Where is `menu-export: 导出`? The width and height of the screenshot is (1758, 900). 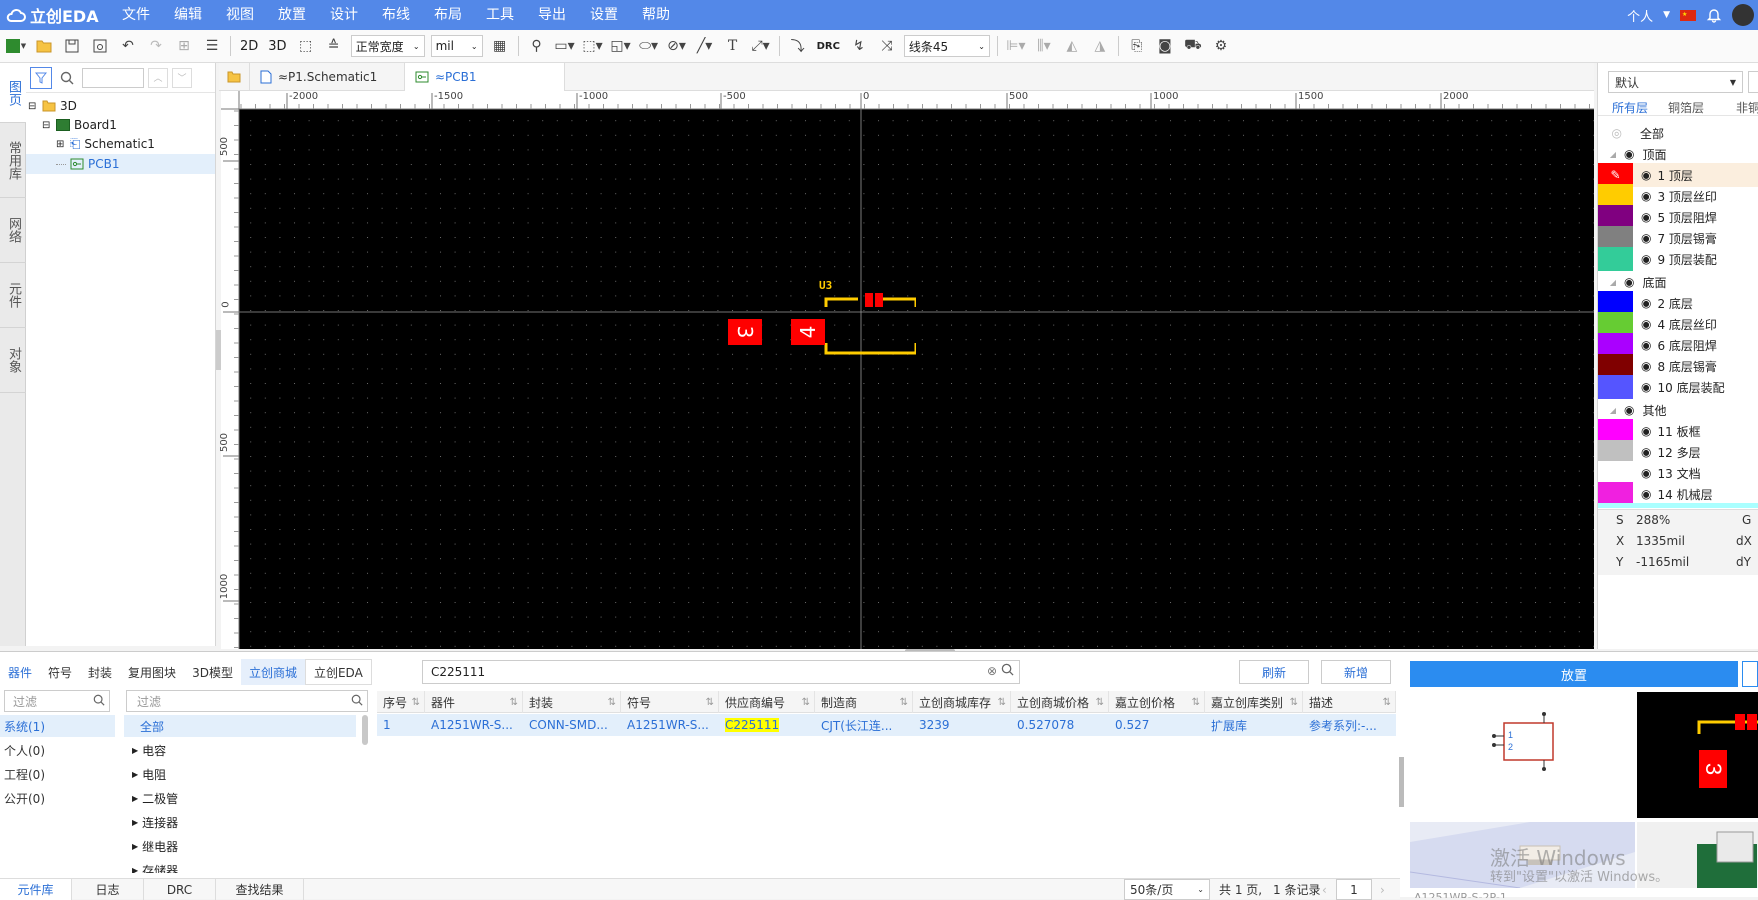
menu-export: 导出 is located at coordinates (552, 15).